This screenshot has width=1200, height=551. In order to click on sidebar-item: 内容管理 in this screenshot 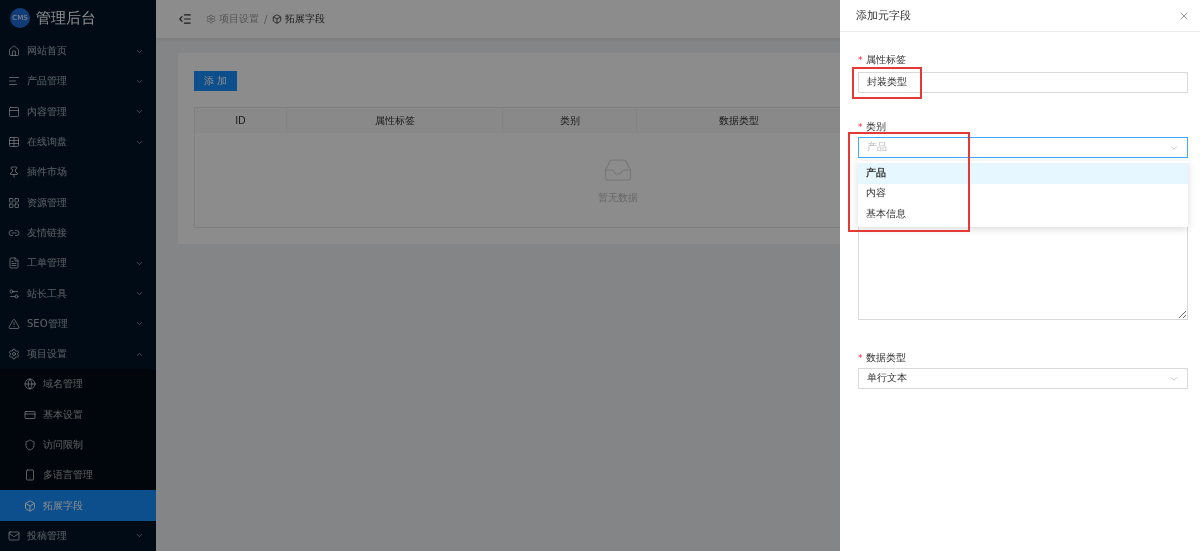, I will do `click(78, 111)`.